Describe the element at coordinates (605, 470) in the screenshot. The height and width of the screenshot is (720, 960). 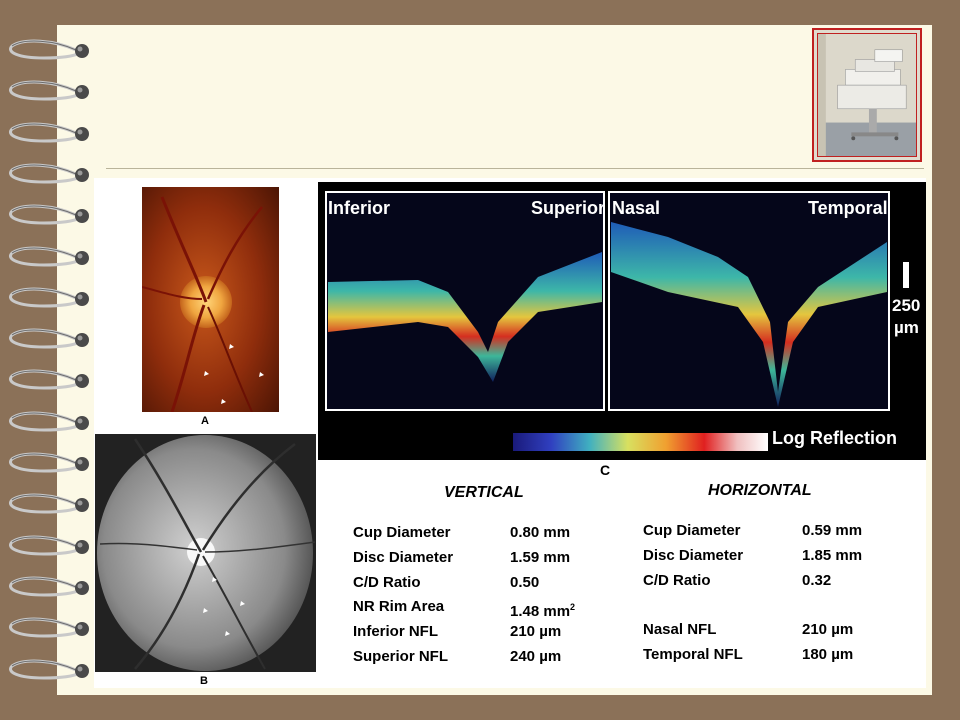
I see `figure-label-c: C` at that location.